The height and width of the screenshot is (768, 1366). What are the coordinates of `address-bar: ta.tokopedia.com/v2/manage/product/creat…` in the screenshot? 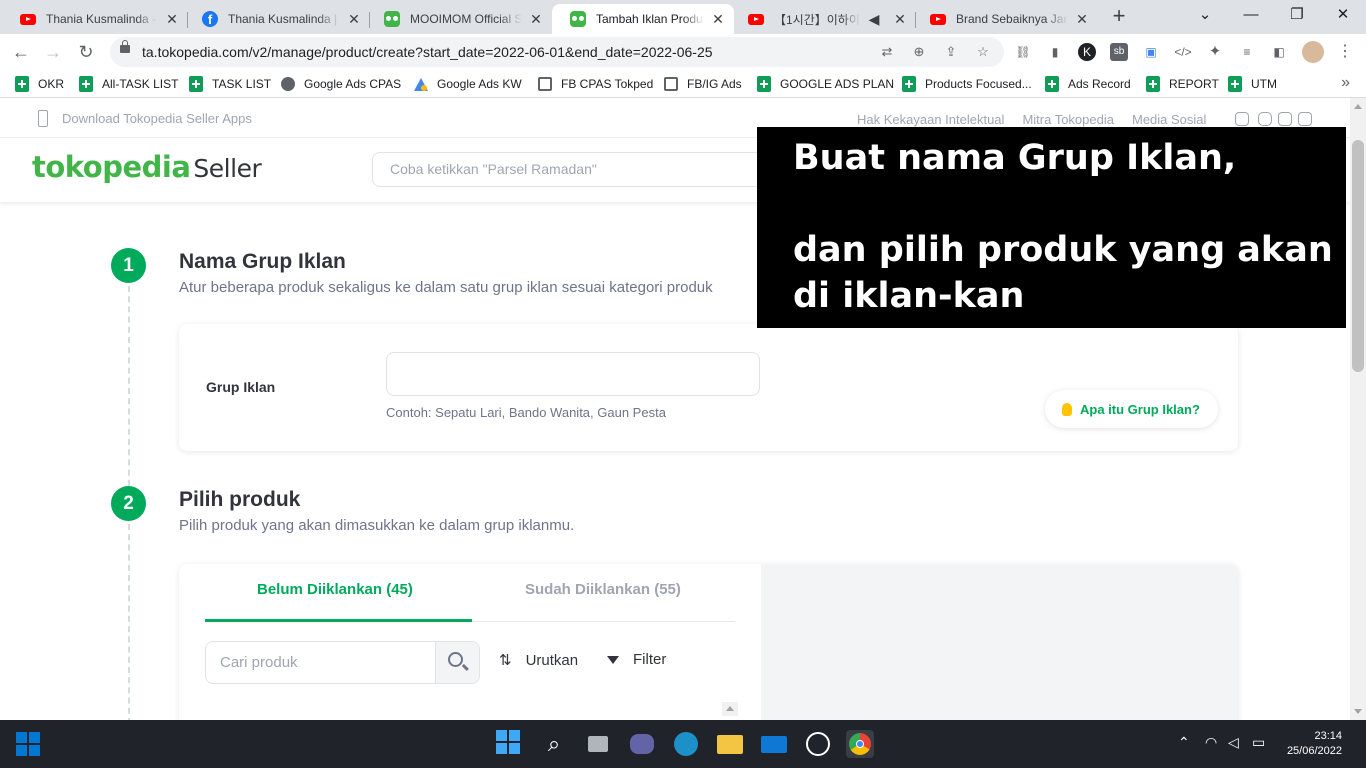 It's located at (557, 52).